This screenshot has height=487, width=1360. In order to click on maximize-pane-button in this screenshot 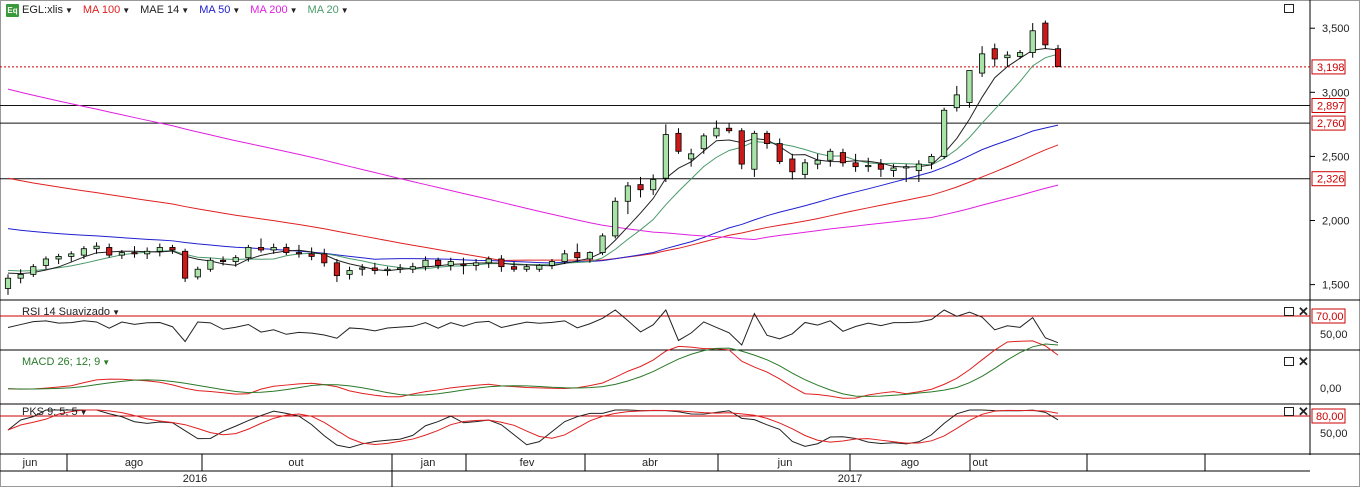, I will do `click(1289, 8)`.